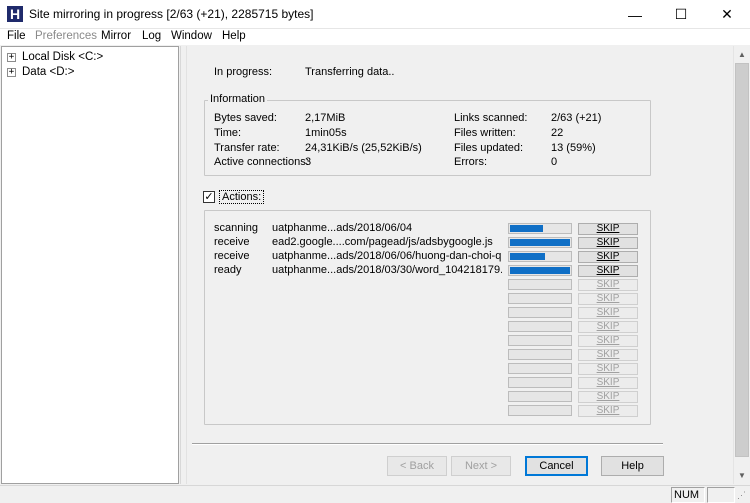 The height and width of the screenshot is (503, 750). Describe the element at coordinates (63, 57) in the screenshot. I see `tree-item-label: Local Disk <C:>` at that location.